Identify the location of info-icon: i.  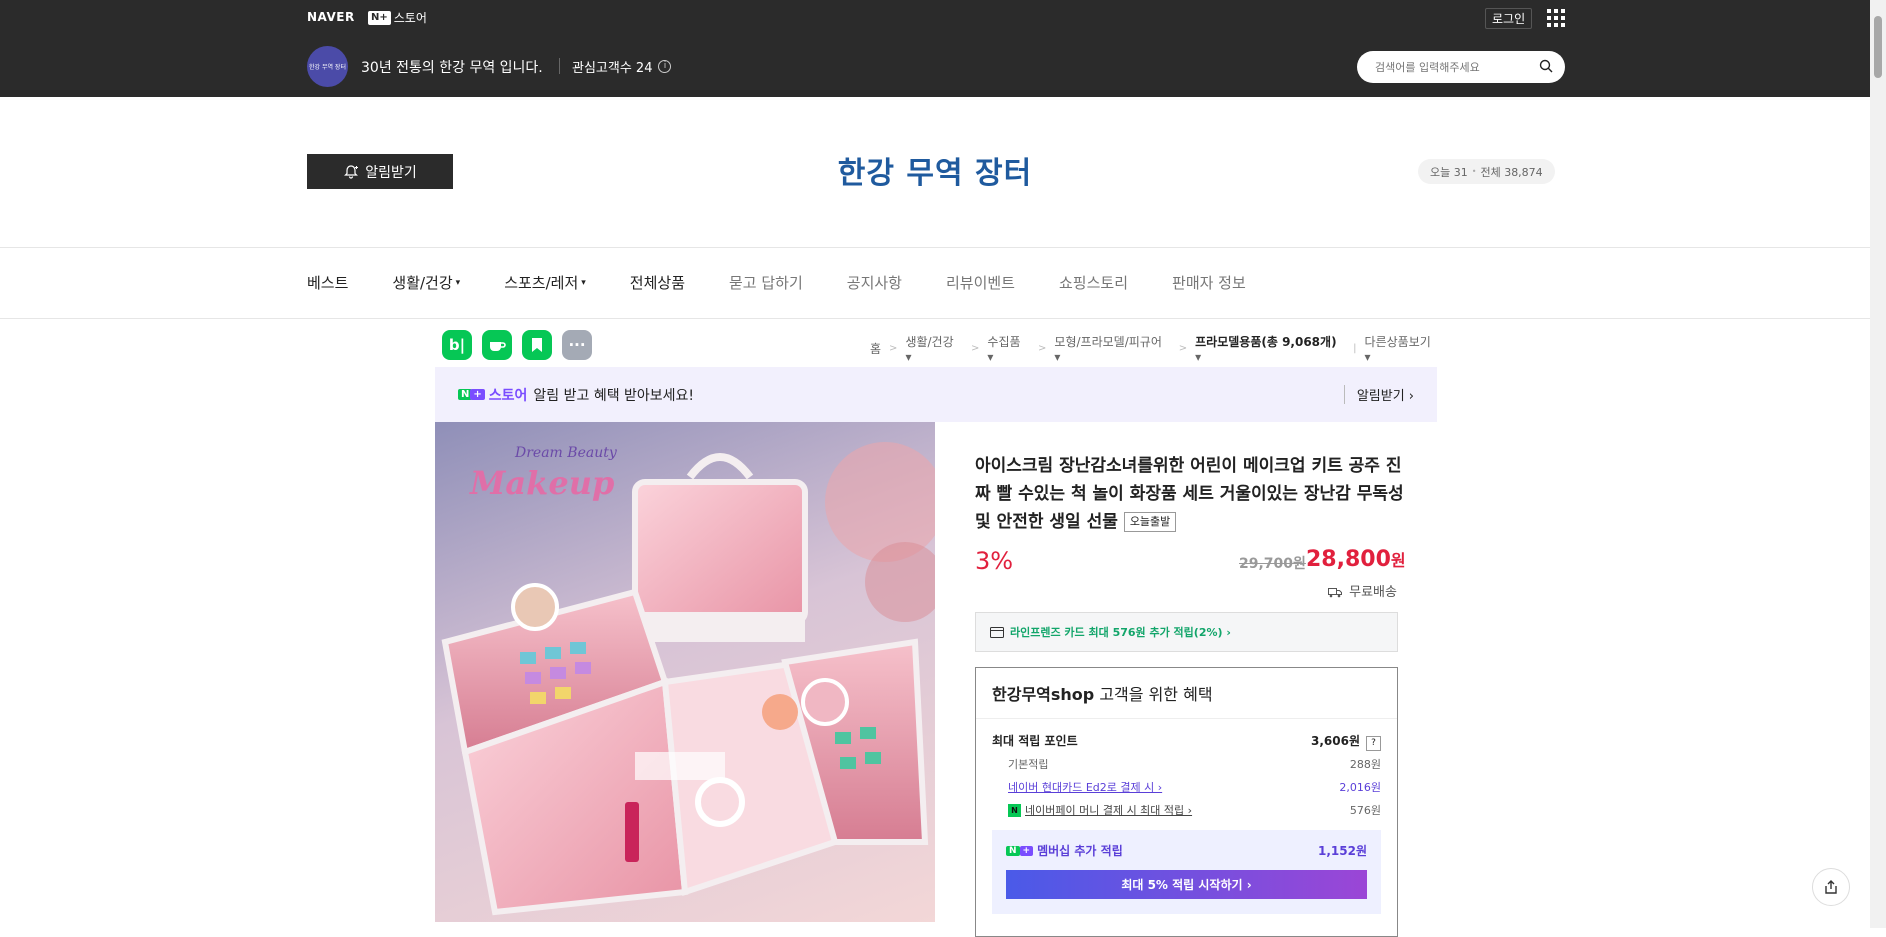
(665, 66).